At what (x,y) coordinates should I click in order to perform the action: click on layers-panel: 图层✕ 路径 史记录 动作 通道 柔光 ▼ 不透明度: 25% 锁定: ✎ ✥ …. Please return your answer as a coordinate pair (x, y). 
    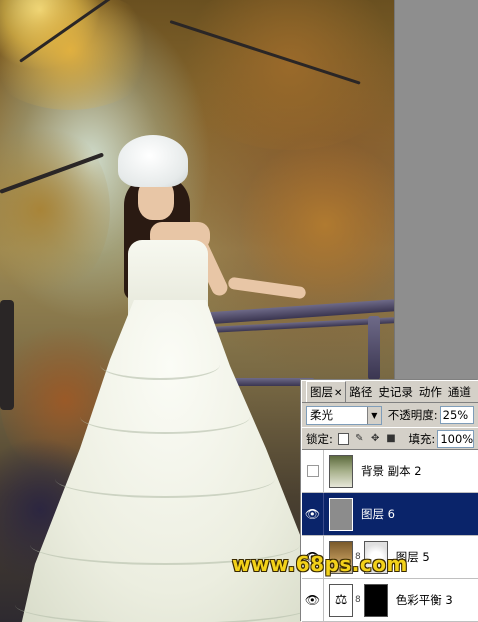
    Looking at the image, I should click on (389, 501).